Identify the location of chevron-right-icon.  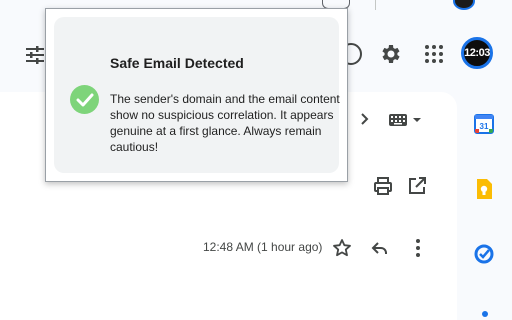
(364, 119).